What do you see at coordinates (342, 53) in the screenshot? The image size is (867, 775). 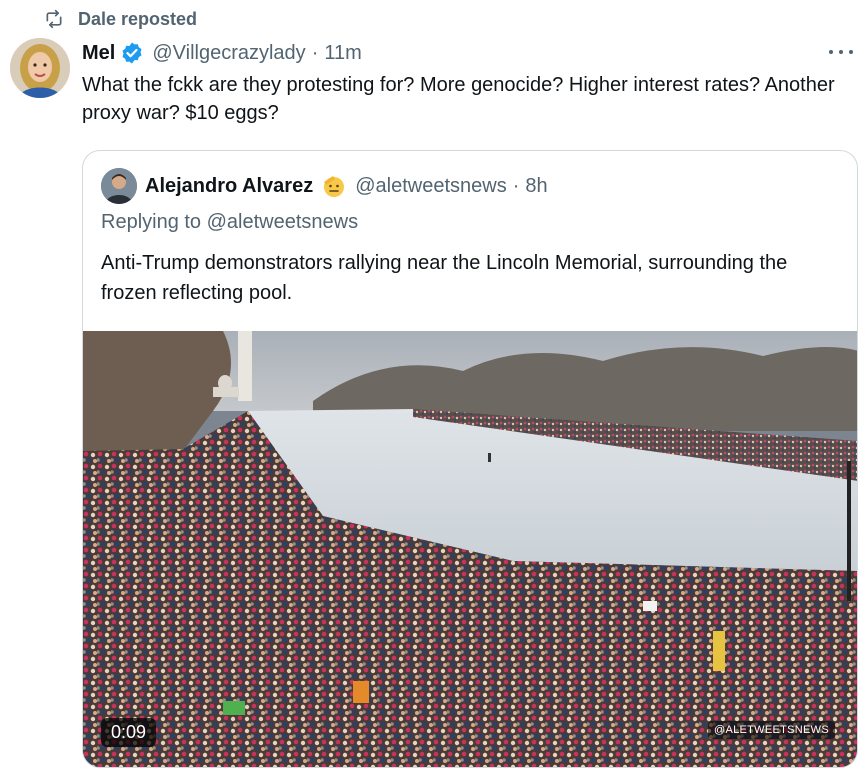 I see `timestamp: 11m` at bounding box center [342, 53].